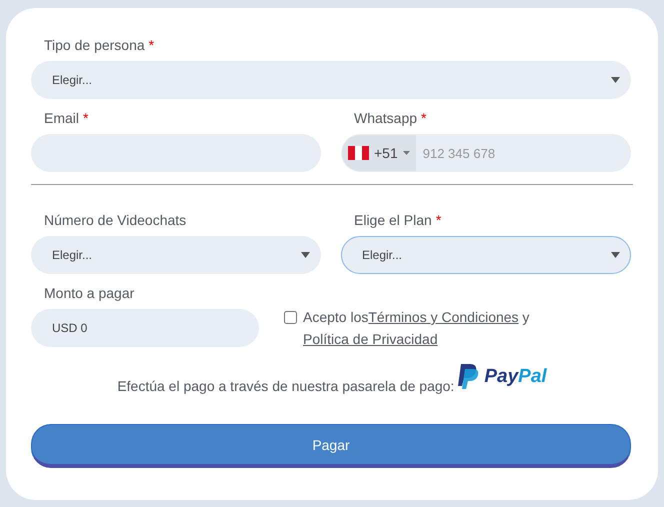 The height and width of the screenshot is (507, 664). What do you see at coordinates (358, 153) in the screenshot?
I see `flag-icon` at bounding box center [358, 153].